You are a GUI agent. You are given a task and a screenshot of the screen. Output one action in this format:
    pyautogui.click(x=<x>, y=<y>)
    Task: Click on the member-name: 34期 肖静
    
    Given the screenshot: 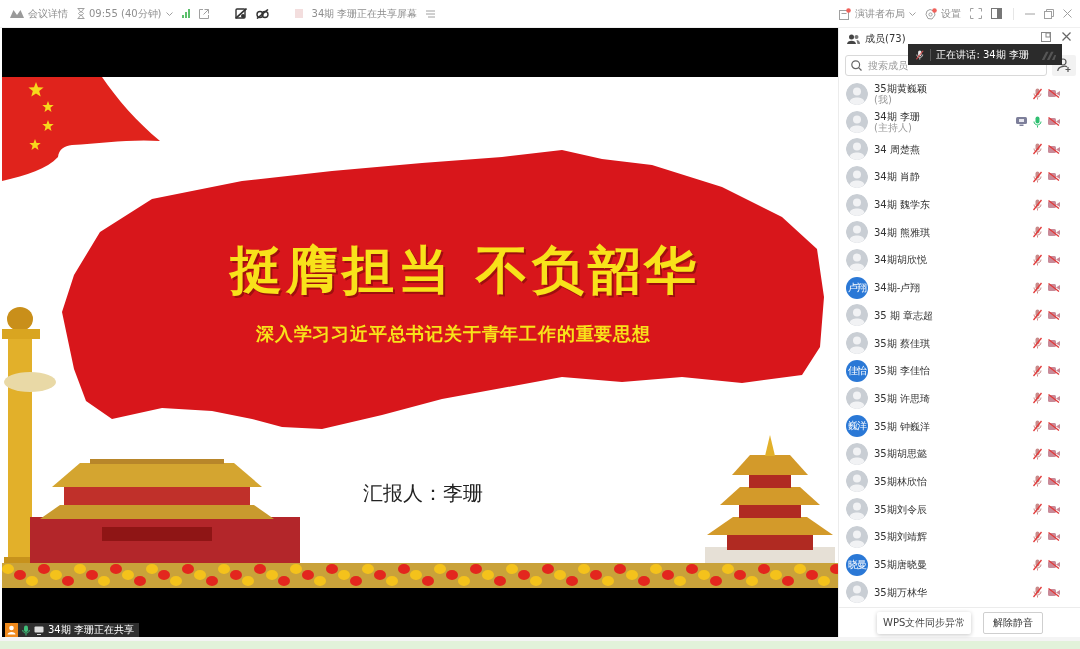 What is the action you would take?
    pyautogui.click(x=897, y=177)
    